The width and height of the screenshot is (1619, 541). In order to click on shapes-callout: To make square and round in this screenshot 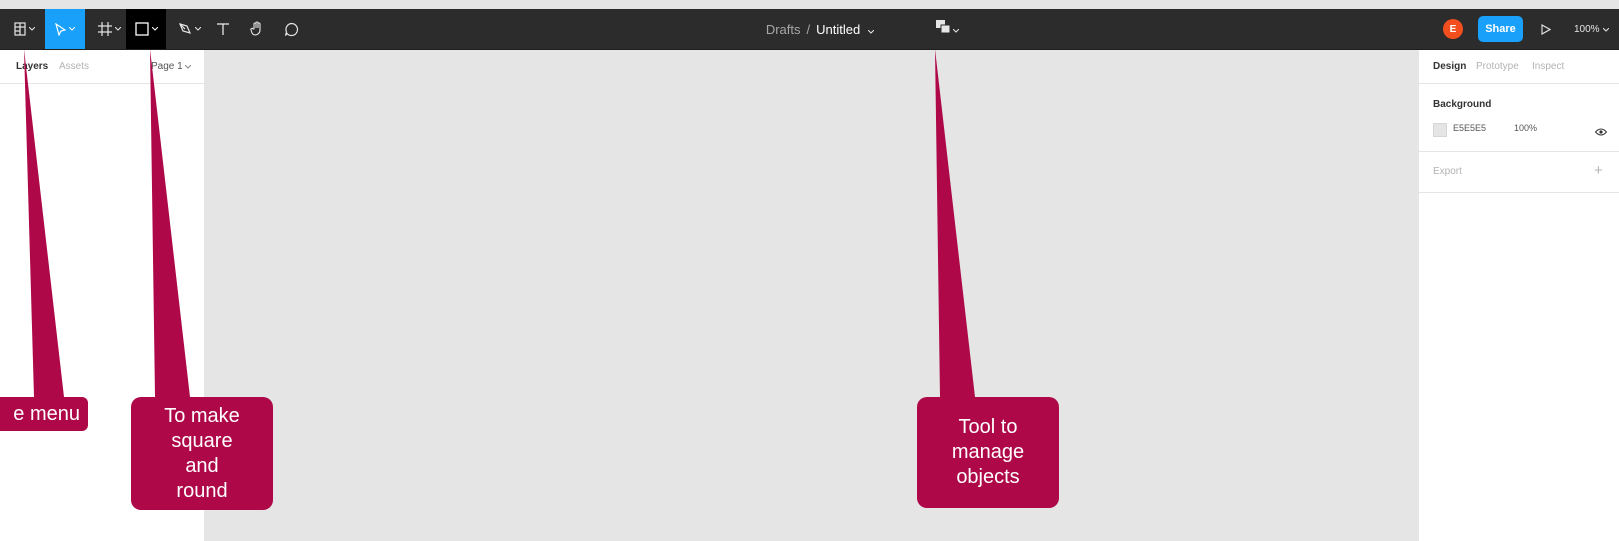, I will do `click(202, 453)`.